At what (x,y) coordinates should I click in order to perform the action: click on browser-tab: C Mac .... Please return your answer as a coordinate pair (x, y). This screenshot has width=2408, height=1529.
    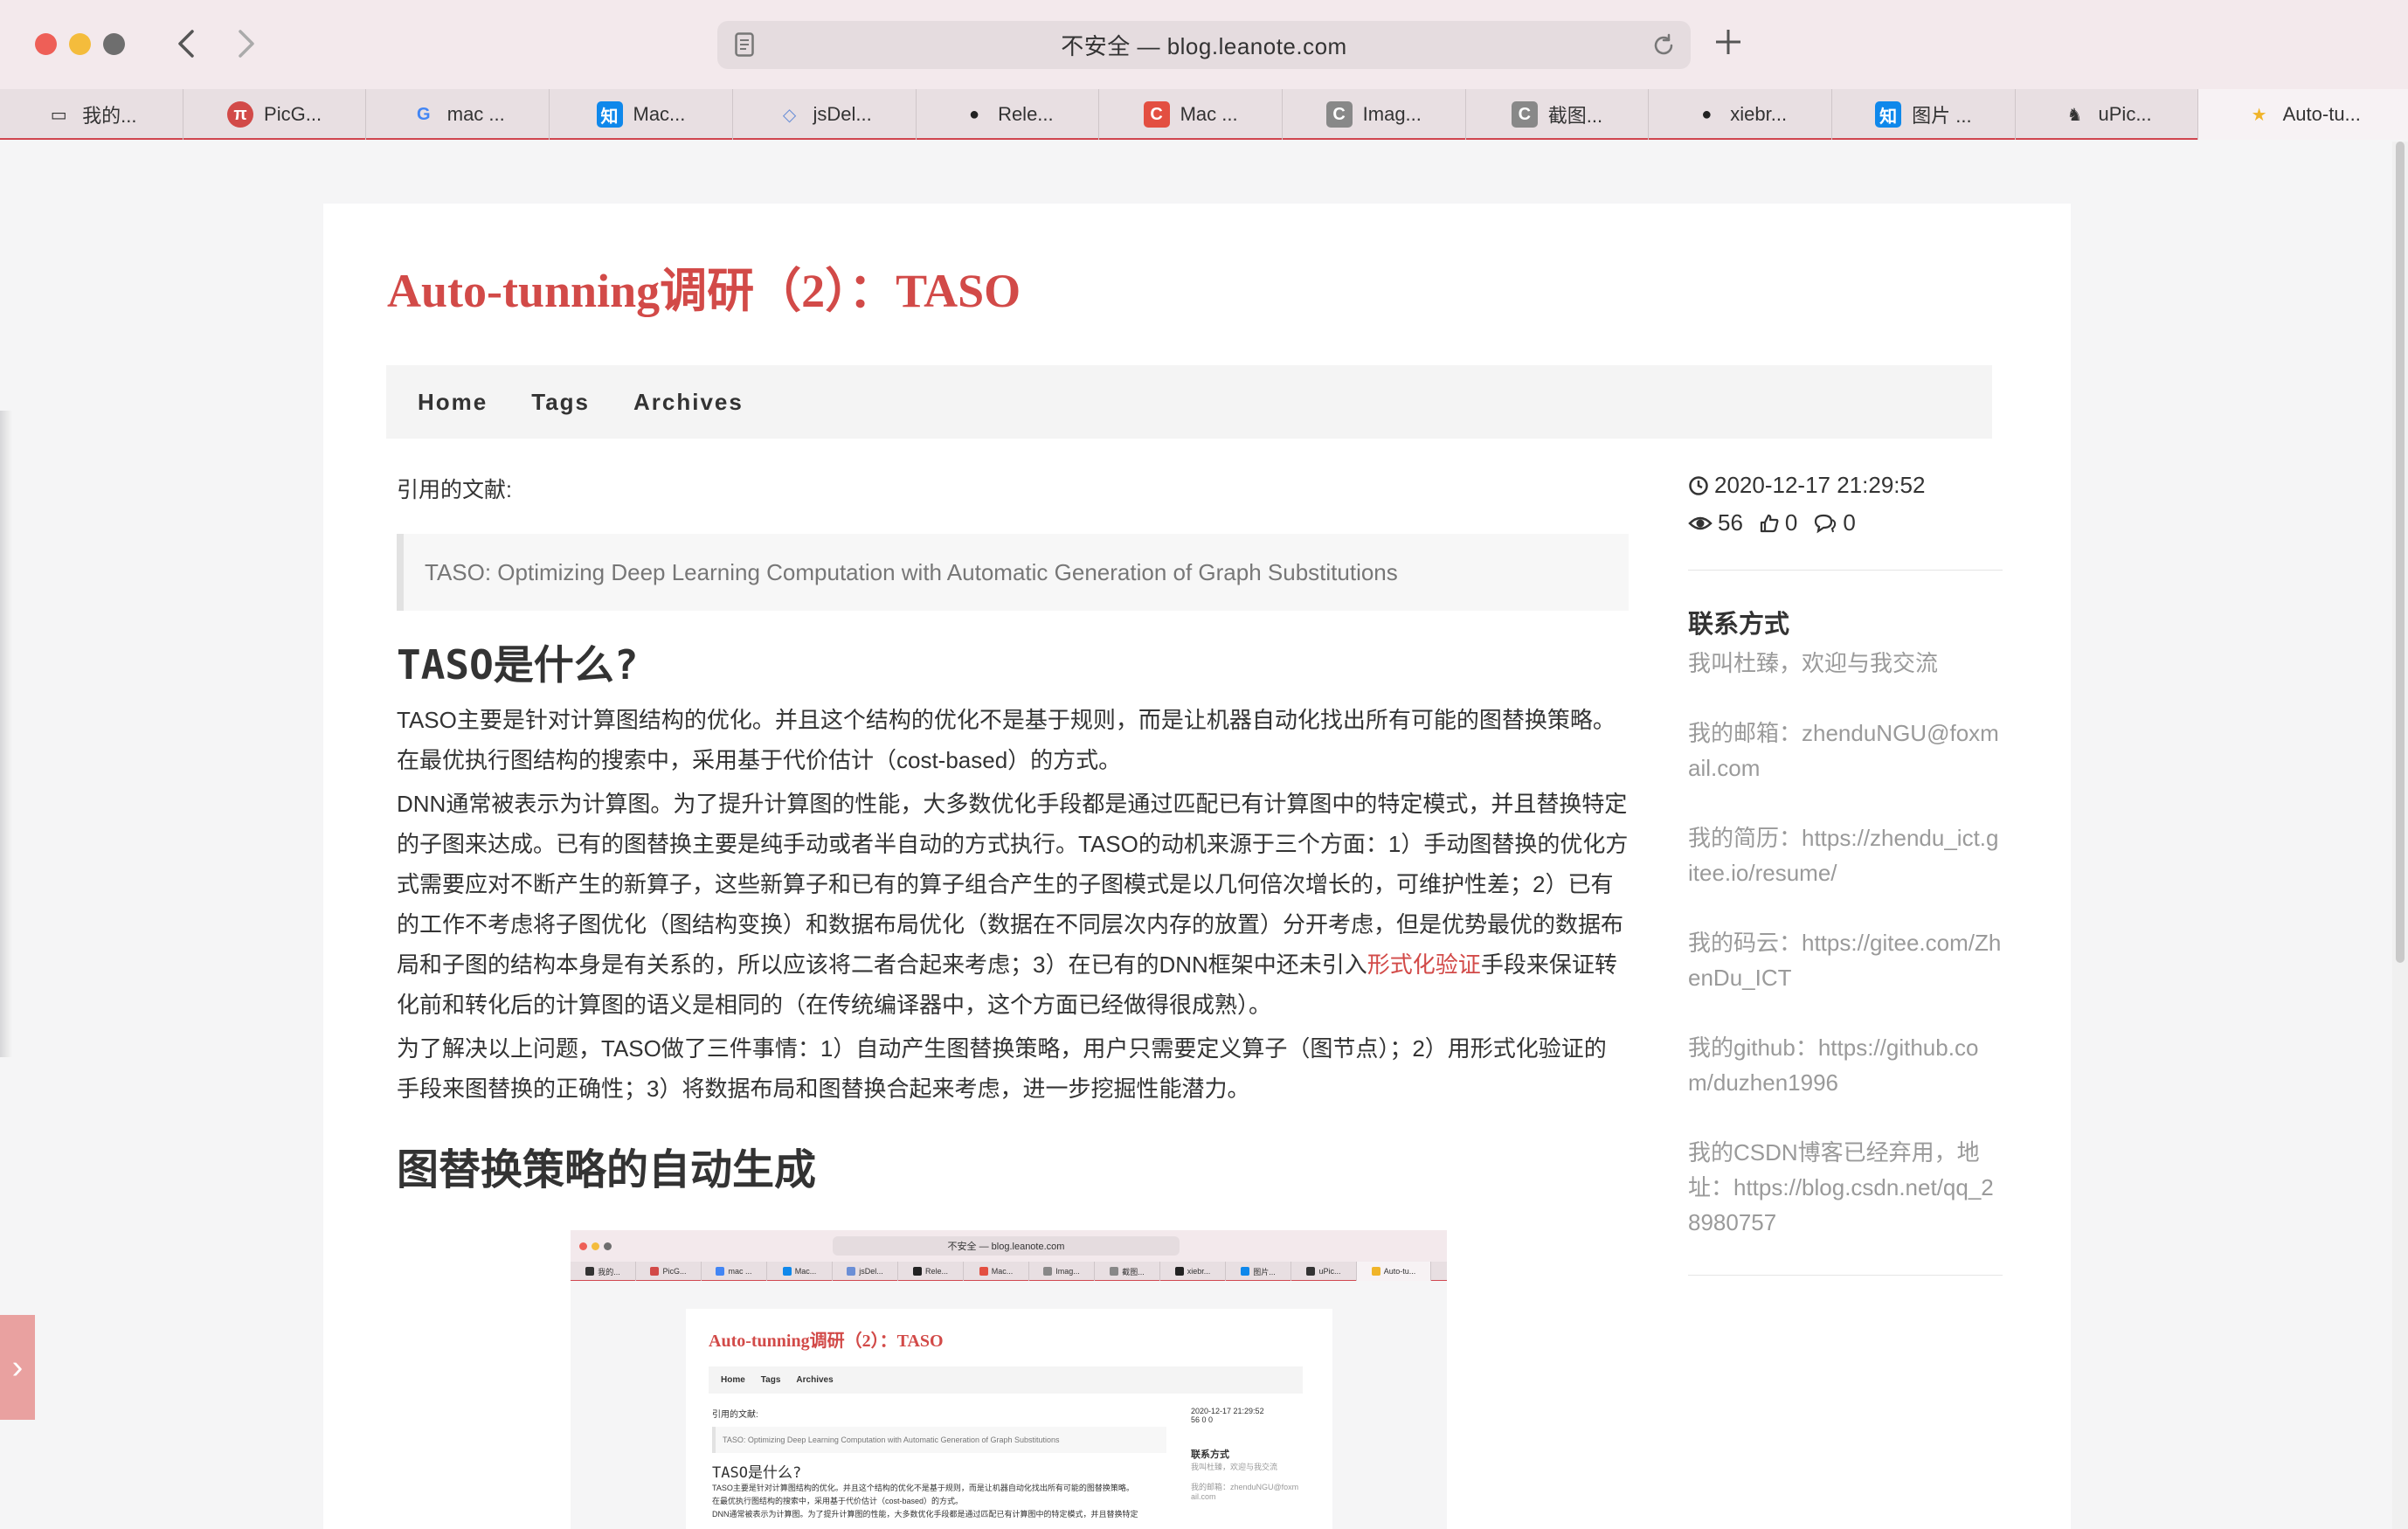
    Looking at the image, I should click on (1191, 114).